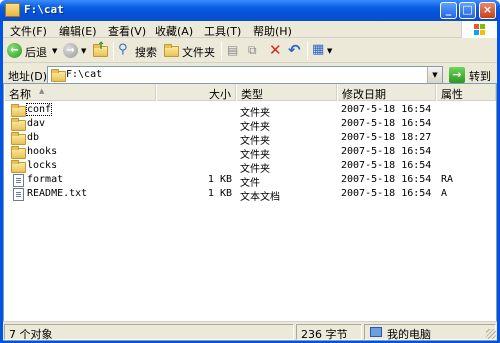  What do you see at coordinates (250, 125) in the screenshot?
I see `file-row: dav 文件夹 2007-5-18 16:54` at bounding box center [250, 125].